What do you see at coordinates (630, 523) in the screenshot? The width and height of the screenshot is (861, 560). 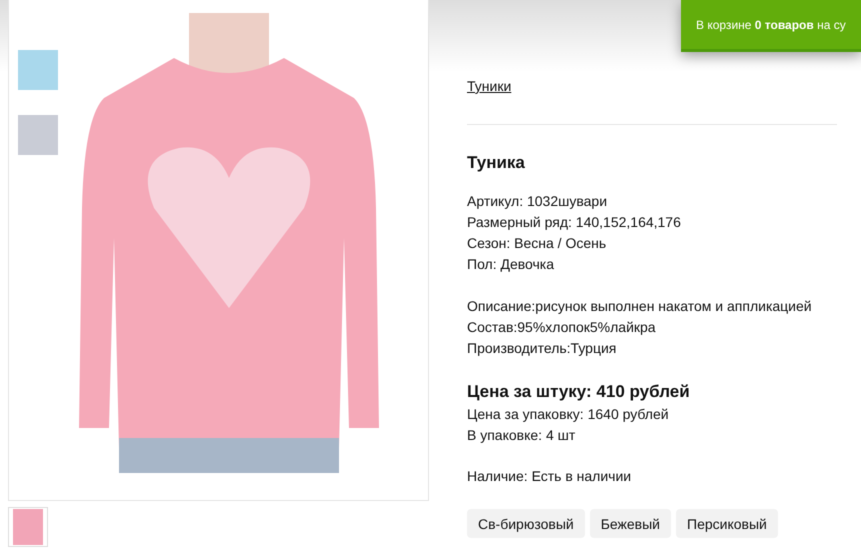 I see `color-option: Бежевый` at bounding box center [630, 523].